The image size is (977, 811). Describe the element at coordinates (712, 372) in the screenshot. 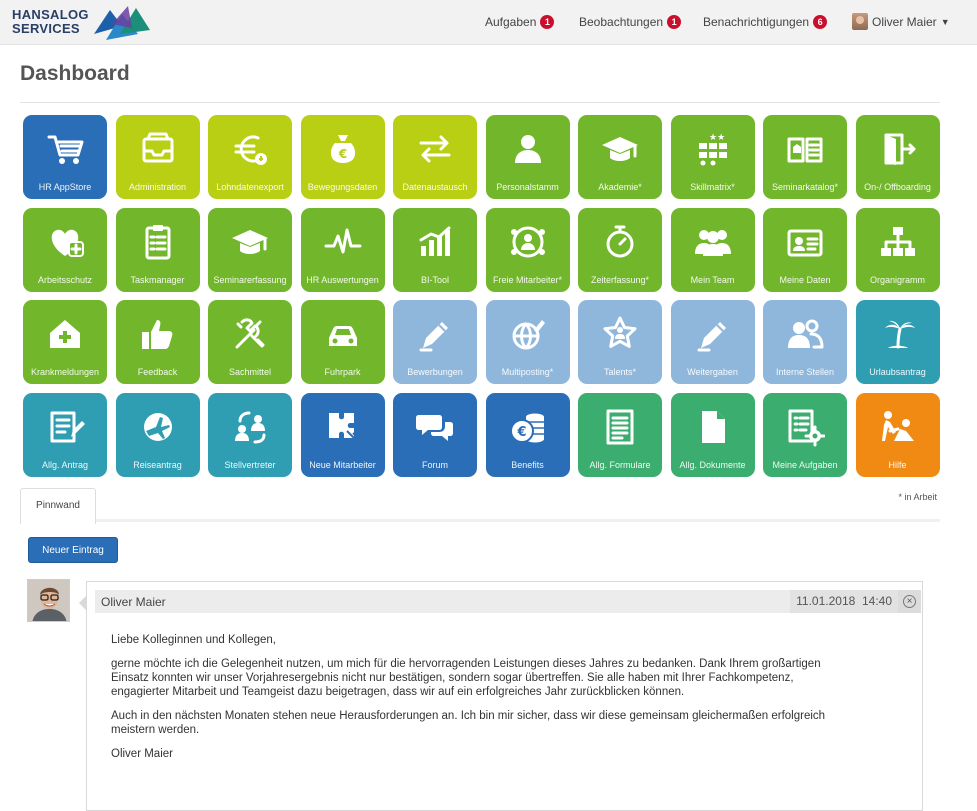

I see `app-tile-label: Weitergaben` at that location.